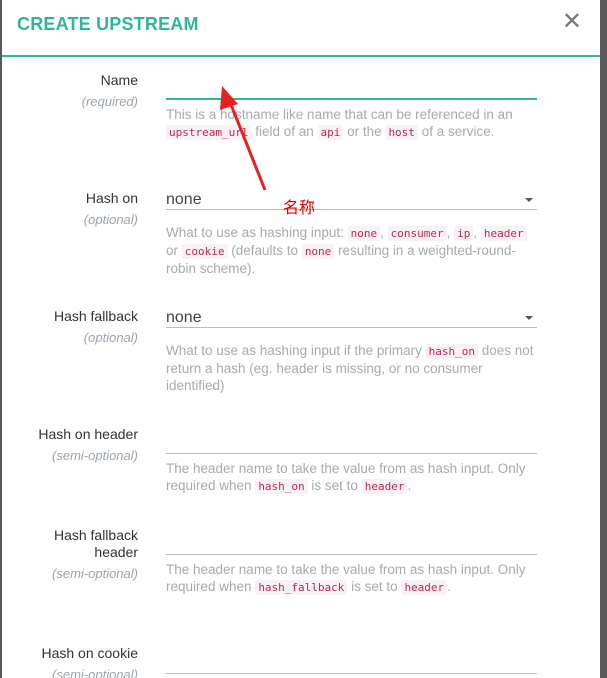 This screenshot has height=678, width=607. I want to click on help-segment: field of an, so click(284, 131).